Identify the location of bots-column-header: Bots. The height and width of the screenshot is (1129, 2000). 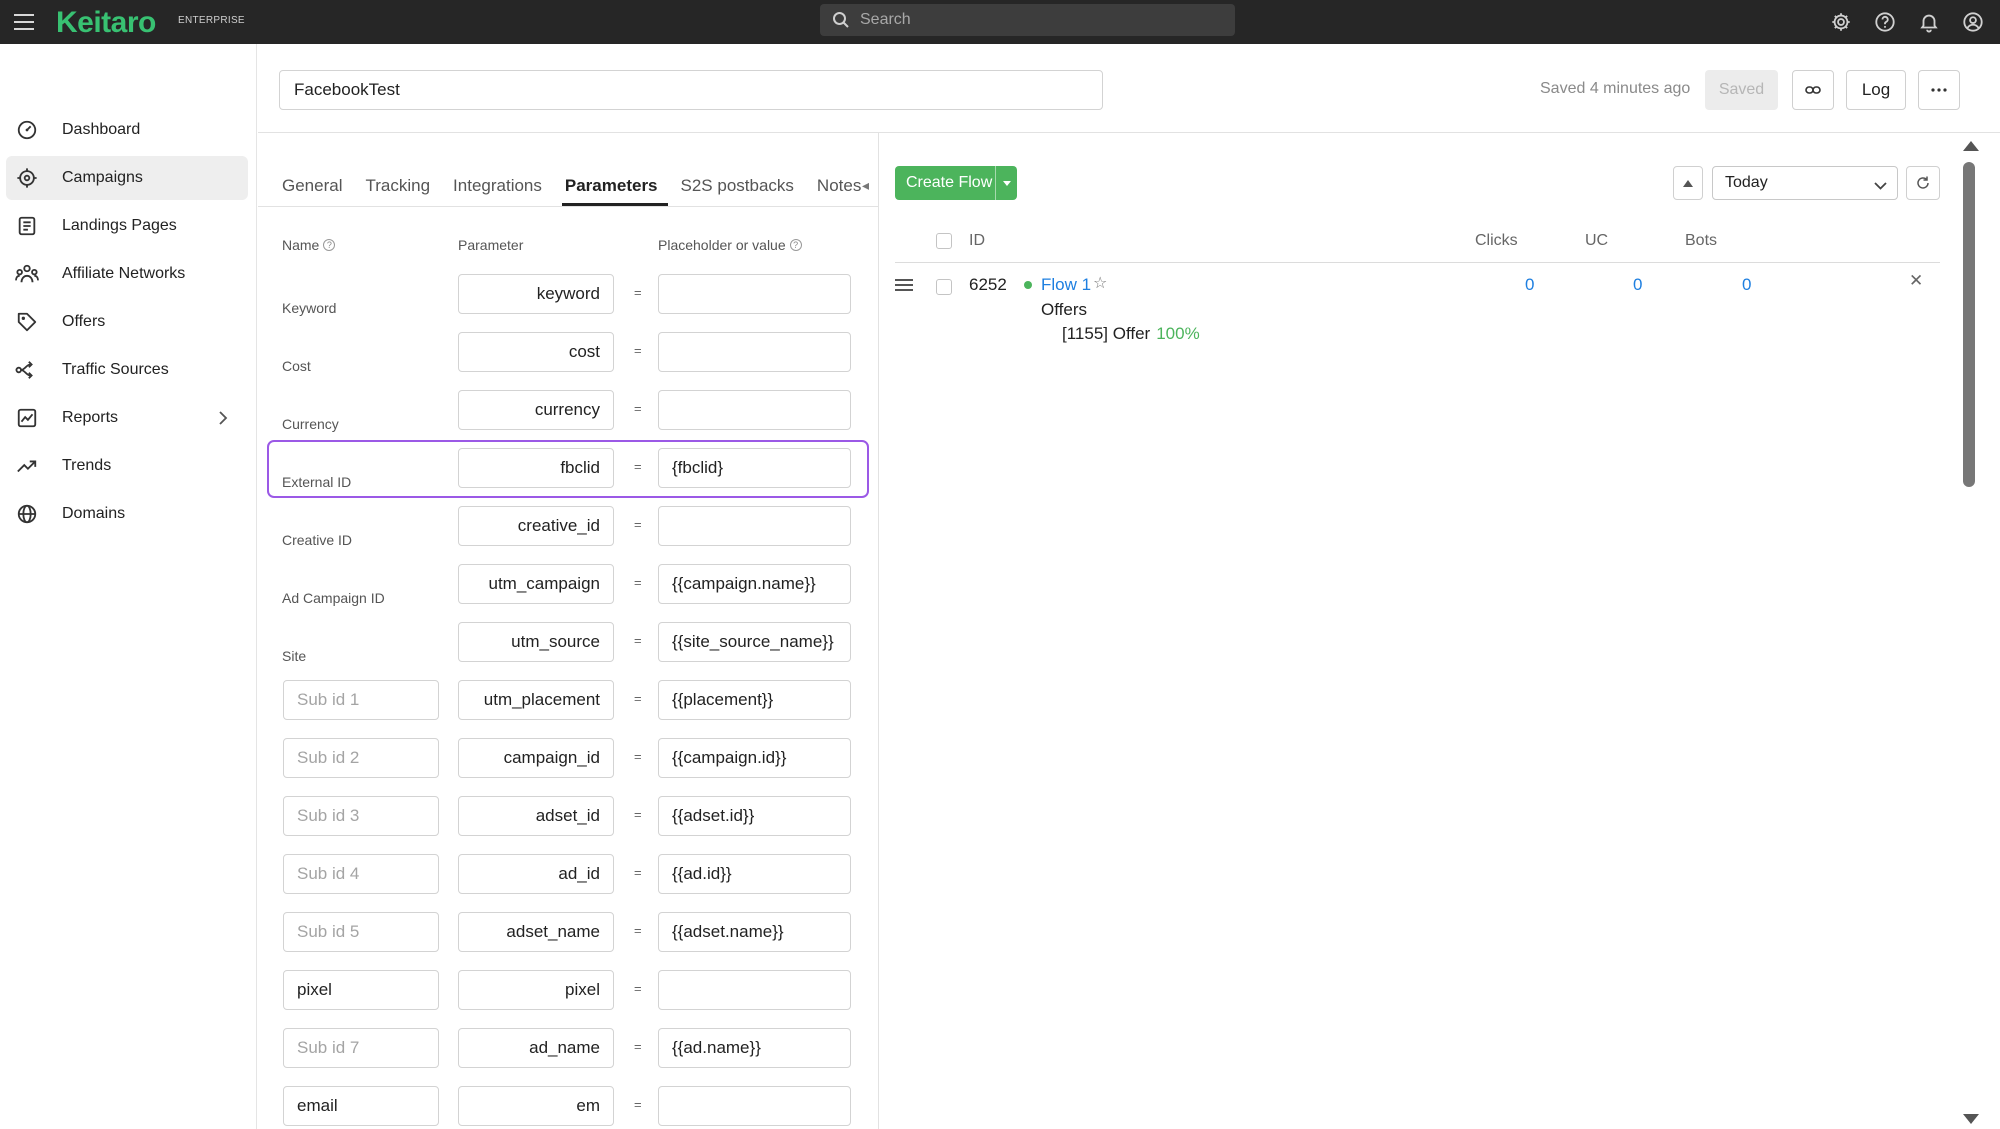
(1701, 241).